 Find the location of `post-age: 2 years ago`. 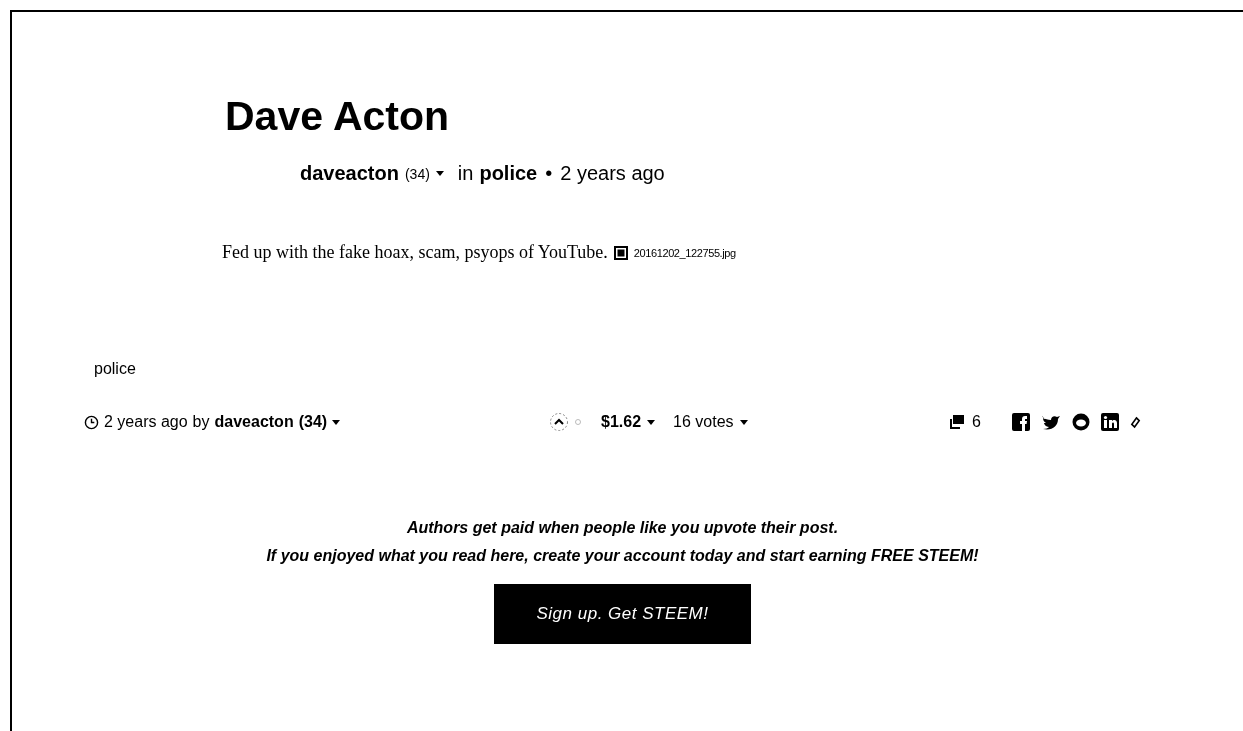

post-age: 2 years ago is located at coordinates (612, 173).